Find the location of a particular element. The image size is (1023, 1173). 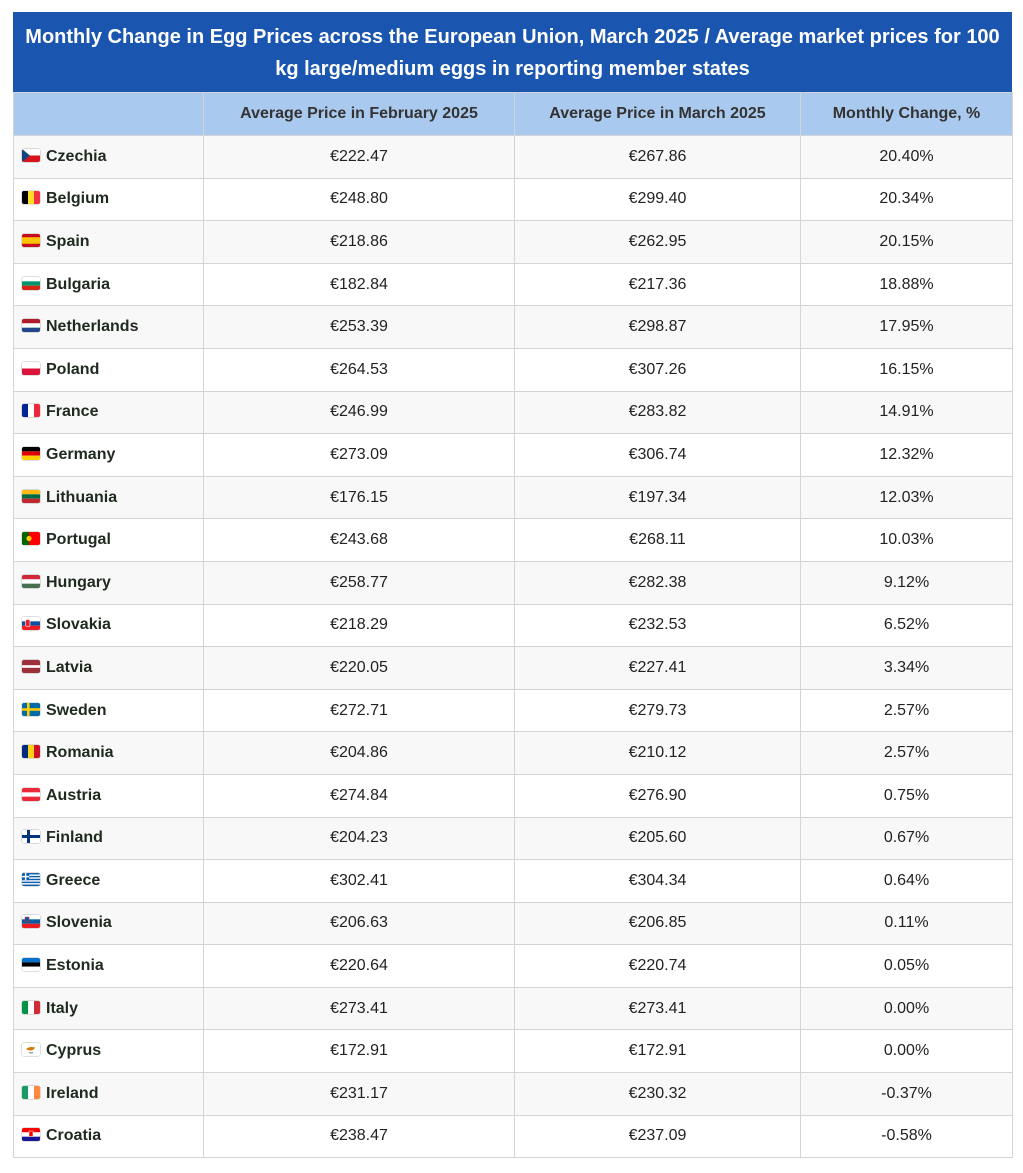

mar-price-cell: €267.86 is located at coordinates (657, 157).